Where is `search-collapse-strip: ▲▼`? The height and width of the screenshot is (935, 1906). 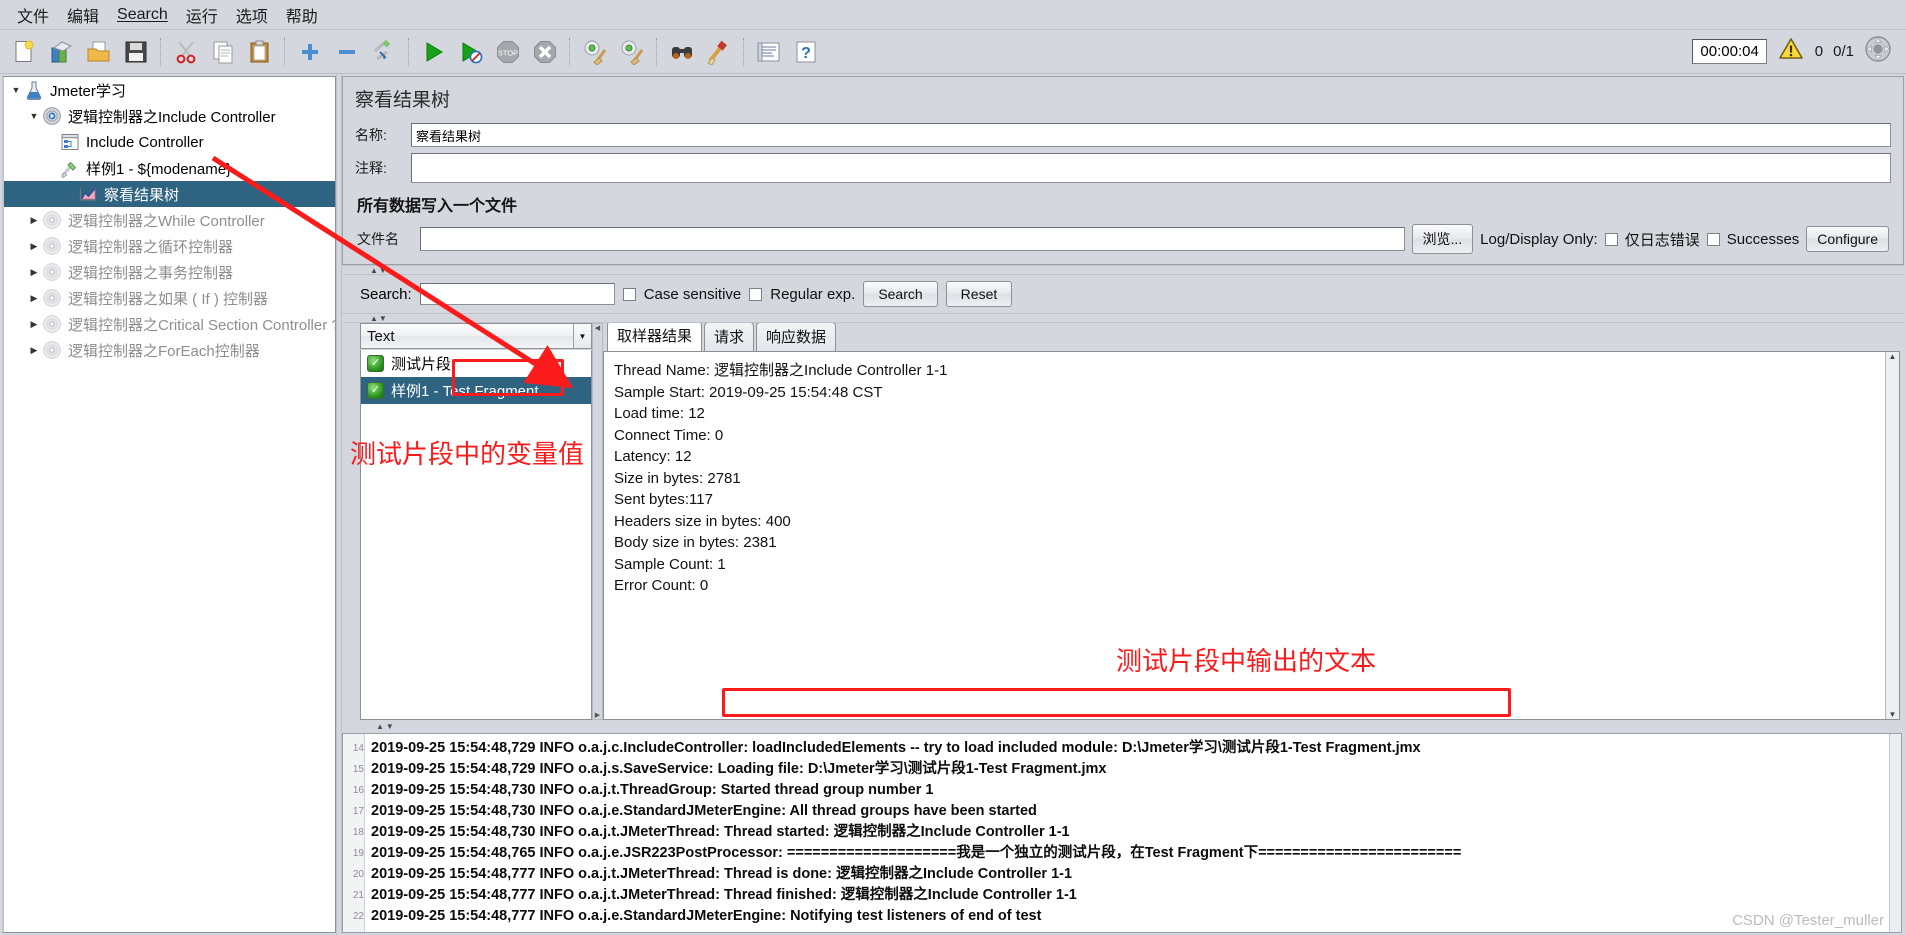 search-collapse-strip: ▲▼ is located at coordinates (1123, 318).